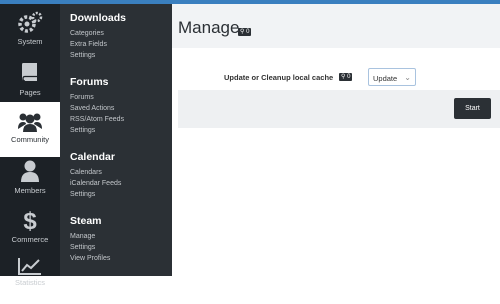  I want to click on cache-action-select: Update ⌄, so click(392, 77).